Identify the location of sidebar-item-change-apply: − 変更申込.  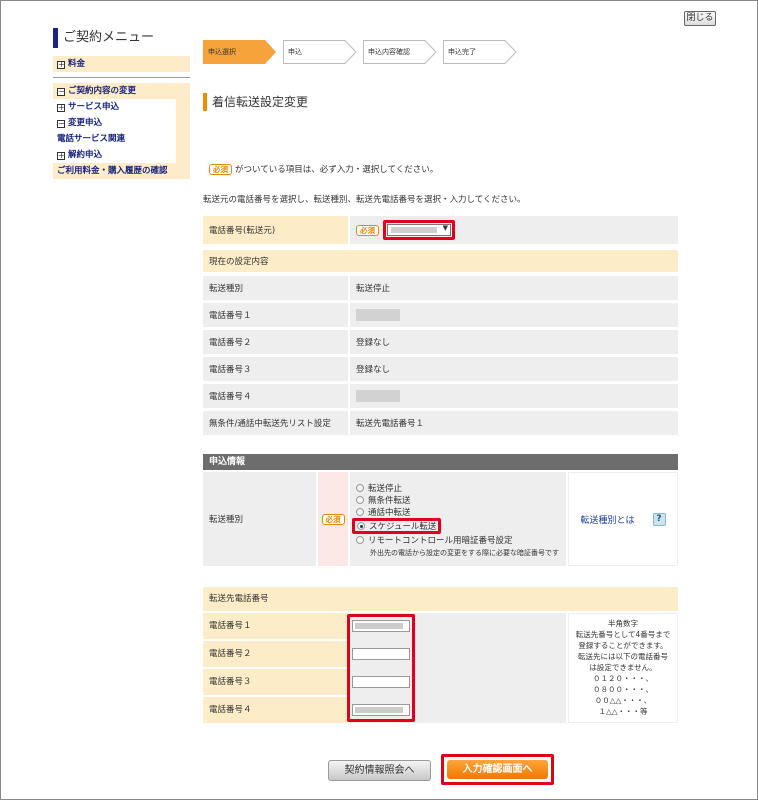
(114, 123).